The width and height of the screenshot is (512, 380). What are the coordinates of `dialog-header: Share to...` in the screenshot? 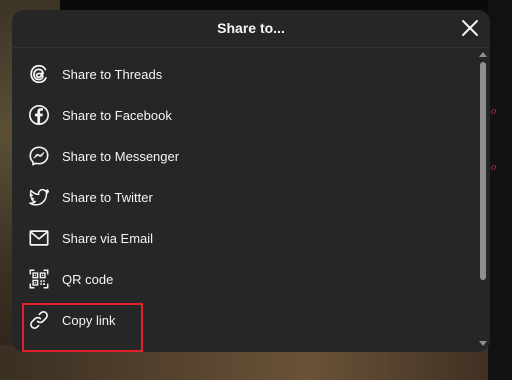 It's located at (251, 29).